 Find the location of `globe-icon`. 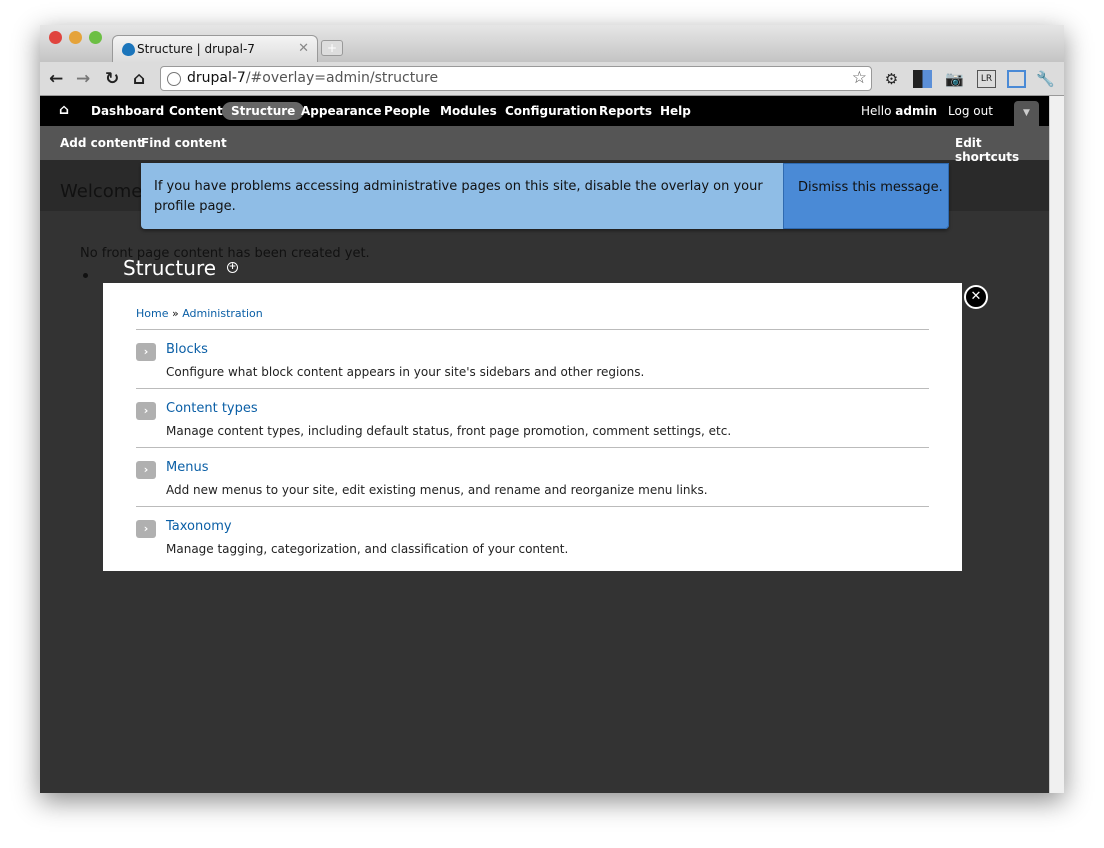

globe-icon is located at coordinates (174, 79).